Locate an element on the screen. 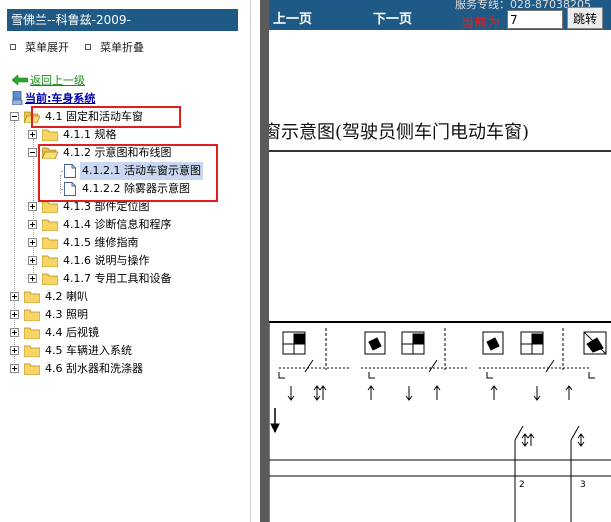 This screenshot has width=611, height=522. tree-item-label: 4.1.6 说明与操作 is located at coordinates (106, 260).